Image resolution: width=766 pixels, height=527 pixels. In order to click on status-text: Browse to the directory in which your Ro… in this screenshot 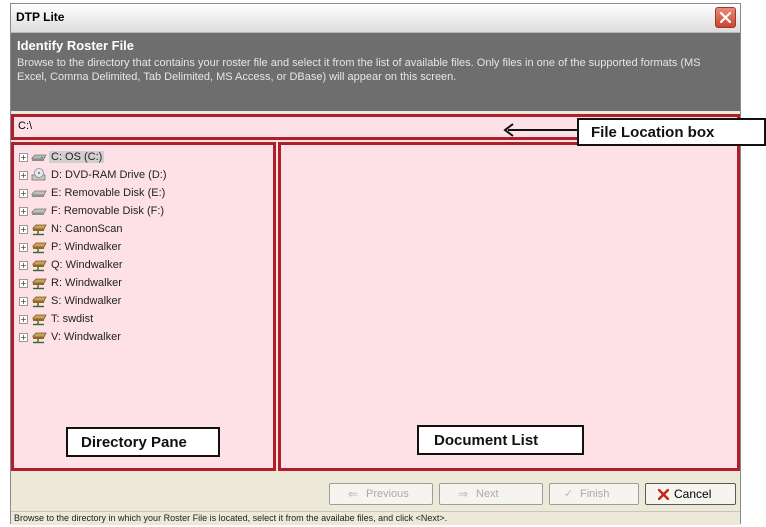, I will do `click(231, 518)`.